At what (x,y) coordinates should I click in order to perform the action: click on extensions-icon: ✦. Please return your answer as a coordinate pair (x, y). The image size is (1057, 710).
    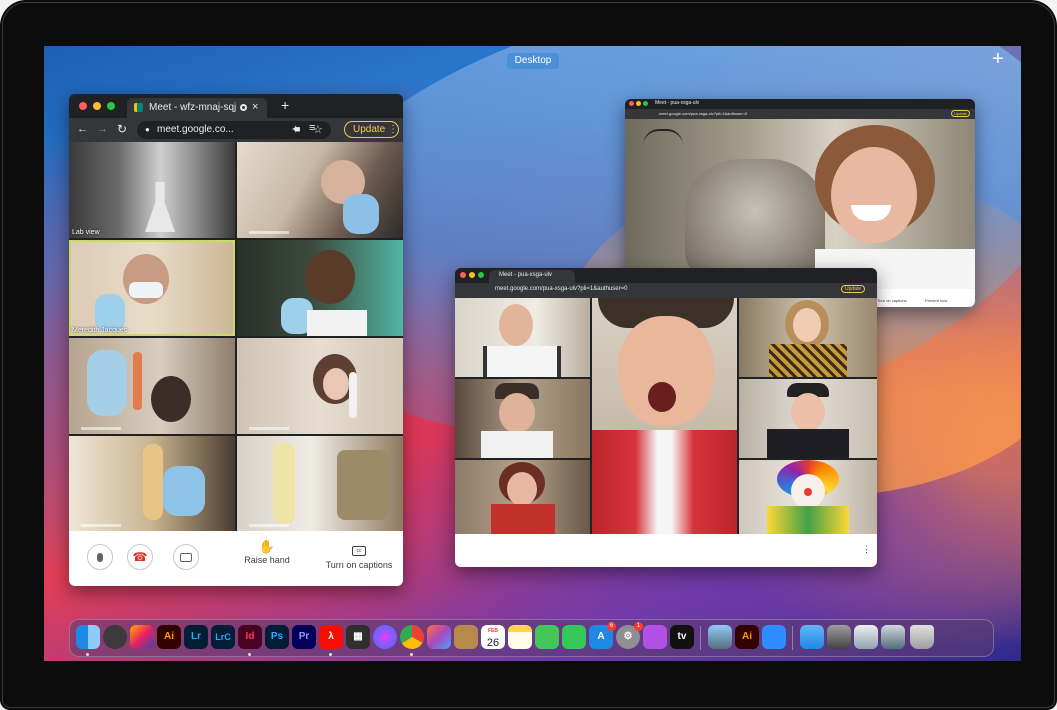
    Looking at the image, I should click on (295, 129).